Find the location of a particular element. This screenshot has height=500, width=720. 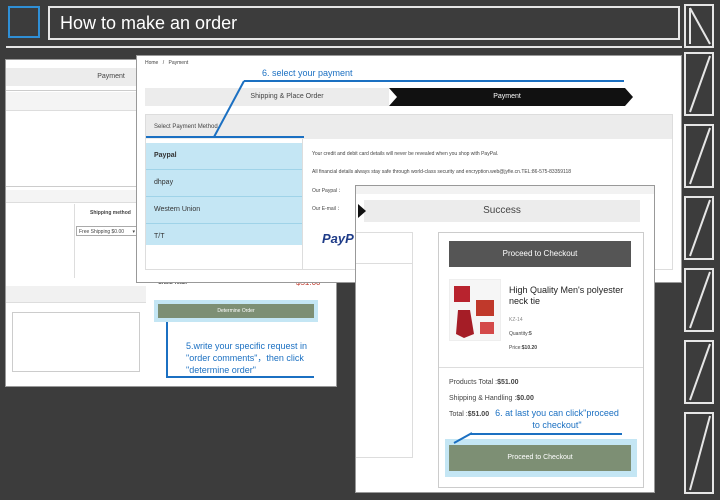

success-title: Success is located at coordinates (502, 210).